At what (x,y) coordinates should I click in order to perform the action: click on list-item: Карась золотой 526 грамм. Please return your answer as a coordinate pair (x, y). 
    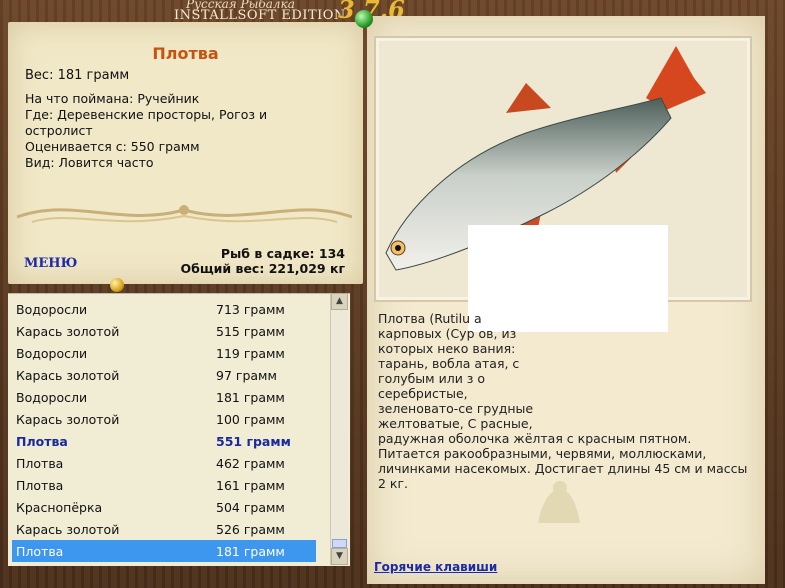
    Looking at the image, I should click on (164, 529).